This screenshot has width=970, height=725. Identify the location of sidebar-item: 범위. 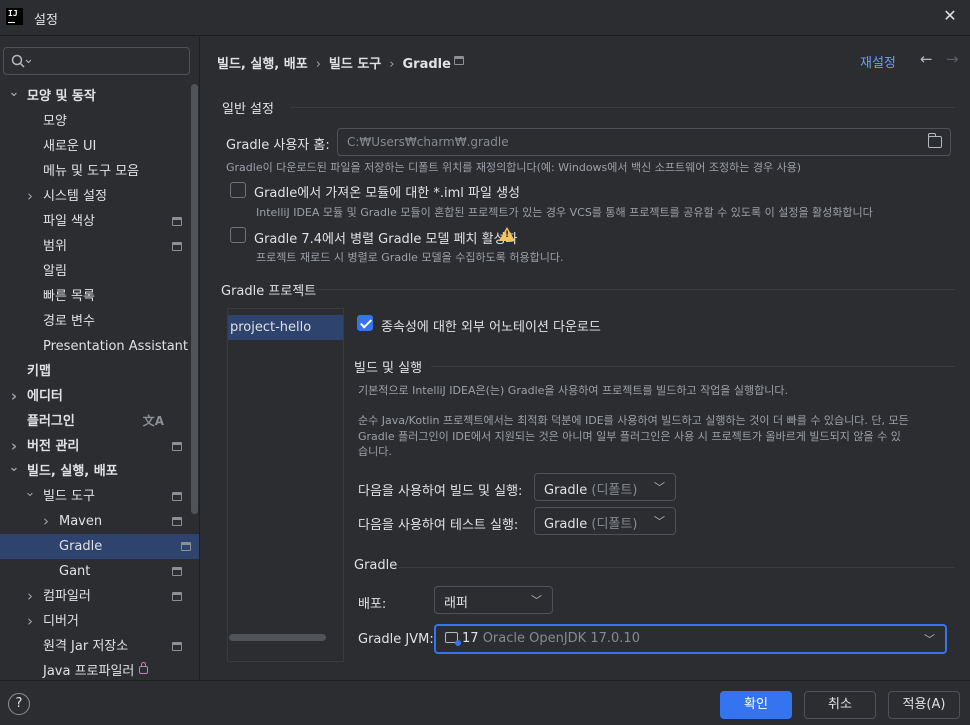
(95, 246).